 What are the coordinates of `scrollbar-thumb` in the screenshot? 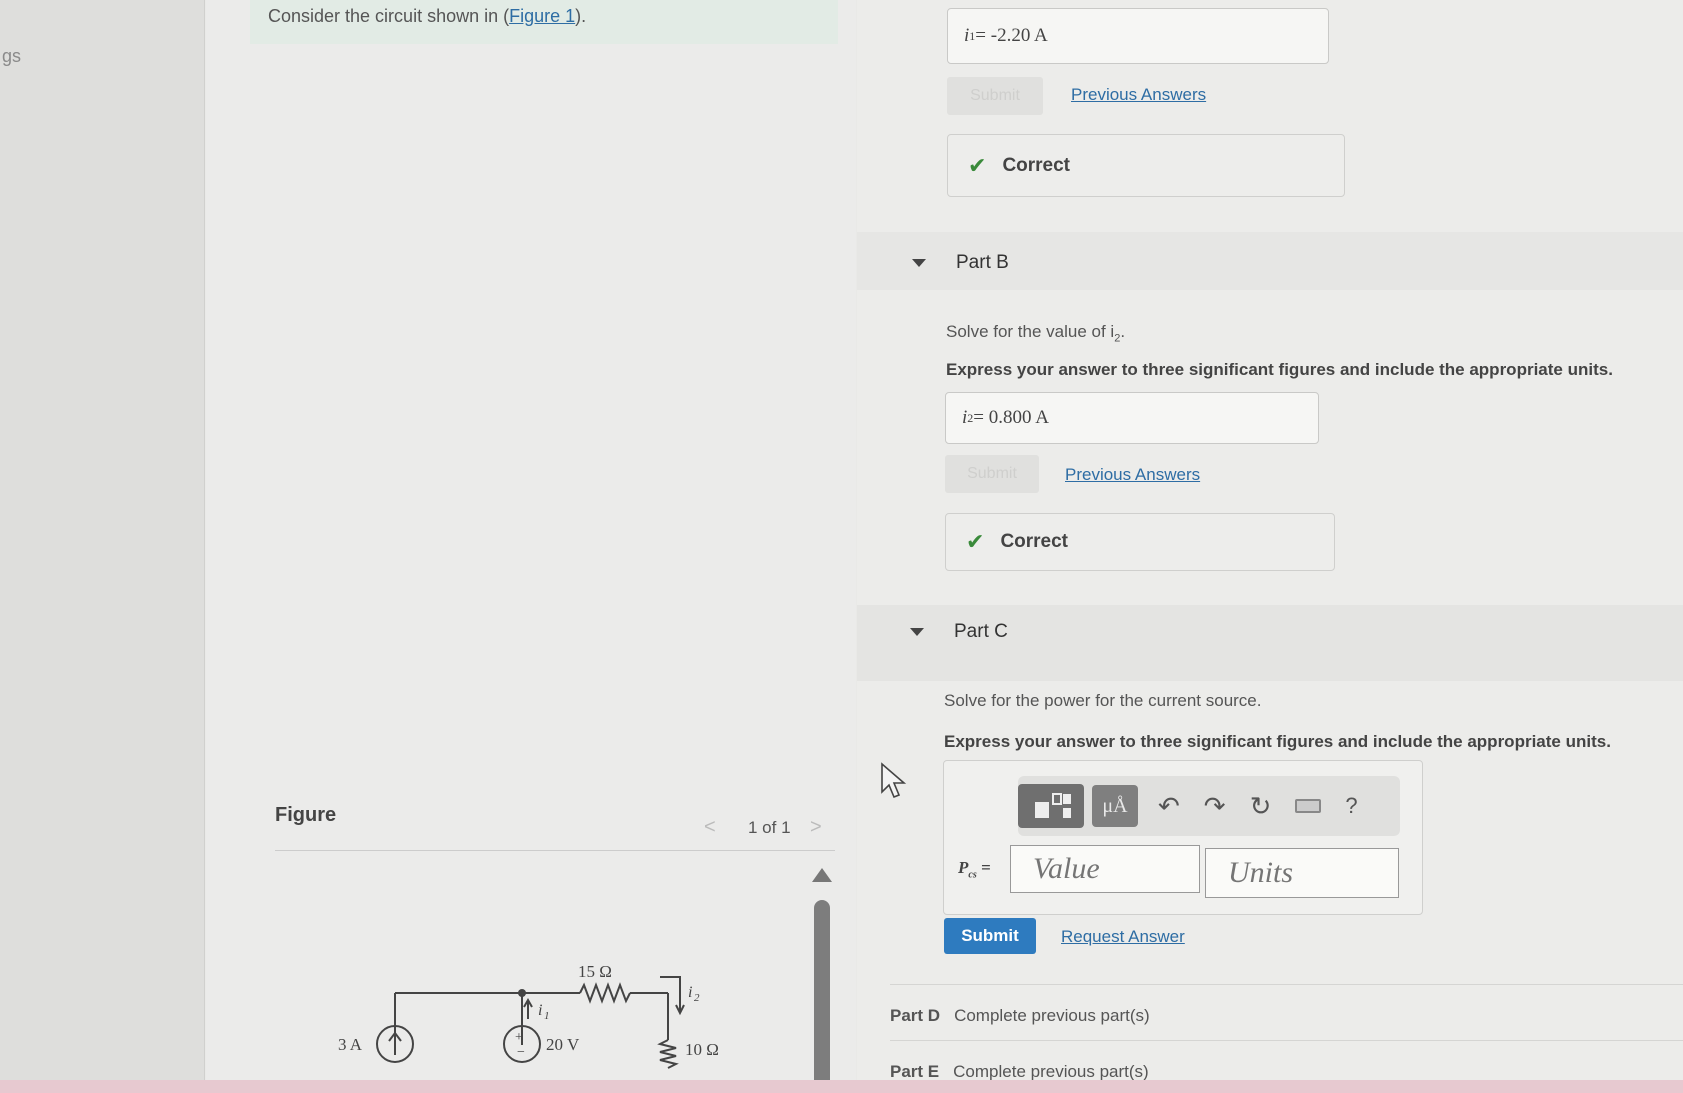 It's located at (822, 995).